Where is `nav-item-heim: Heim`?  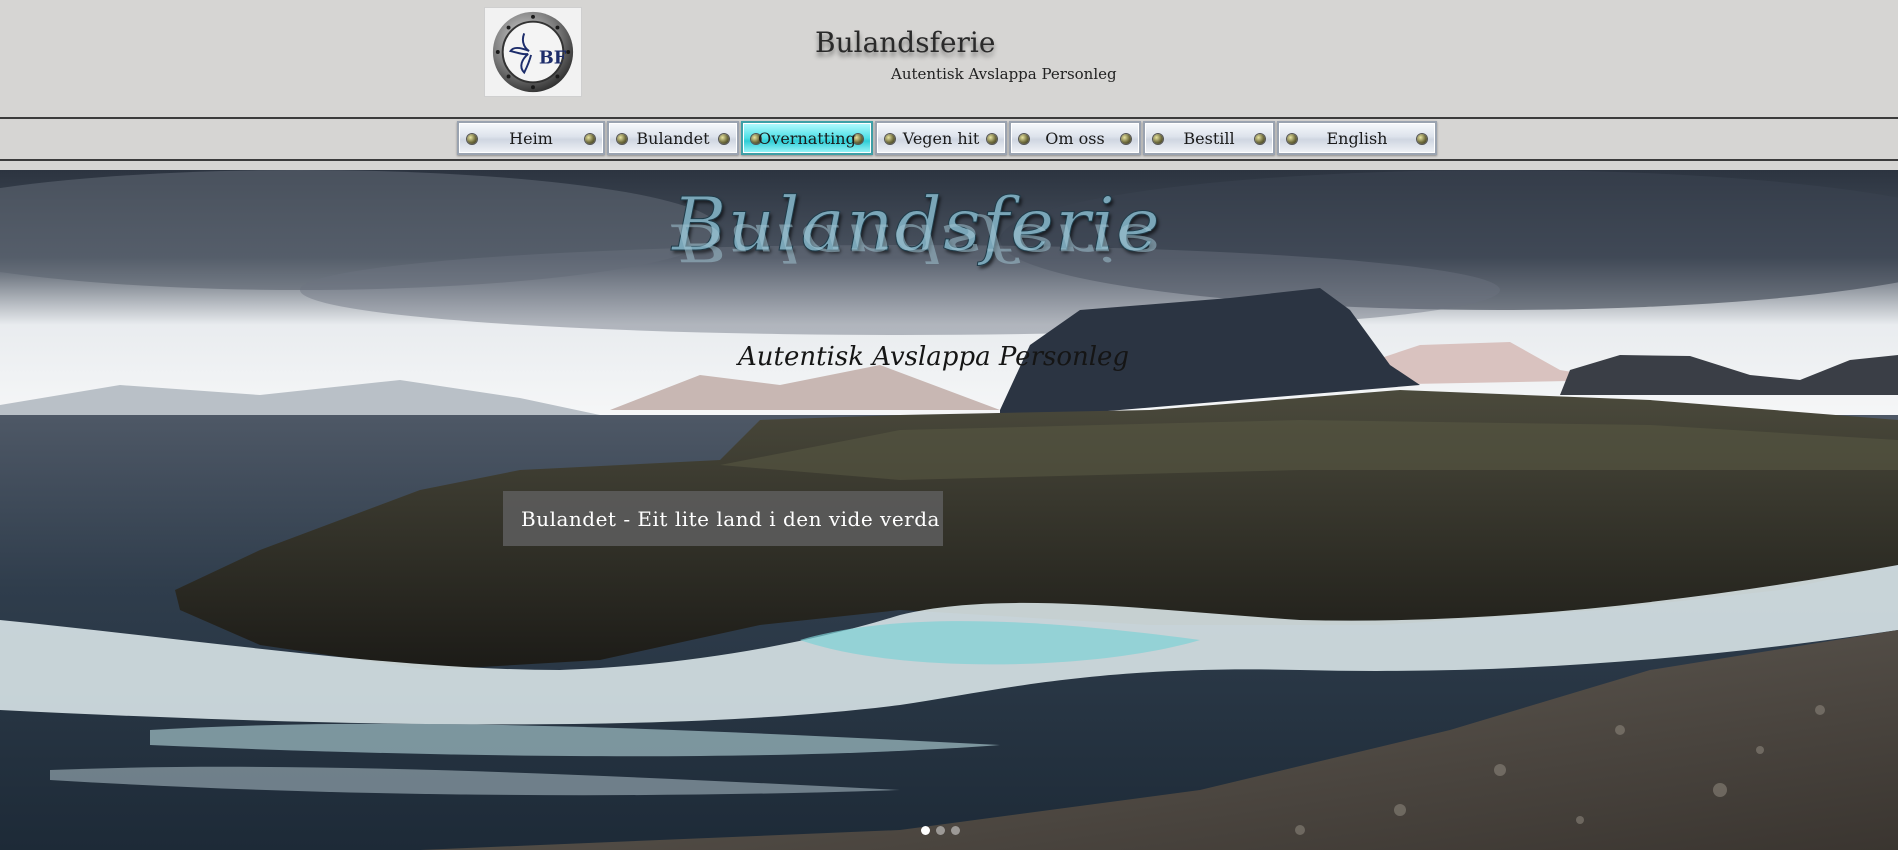 nav-item-heim: Heim is located at coordinates (531, 138).